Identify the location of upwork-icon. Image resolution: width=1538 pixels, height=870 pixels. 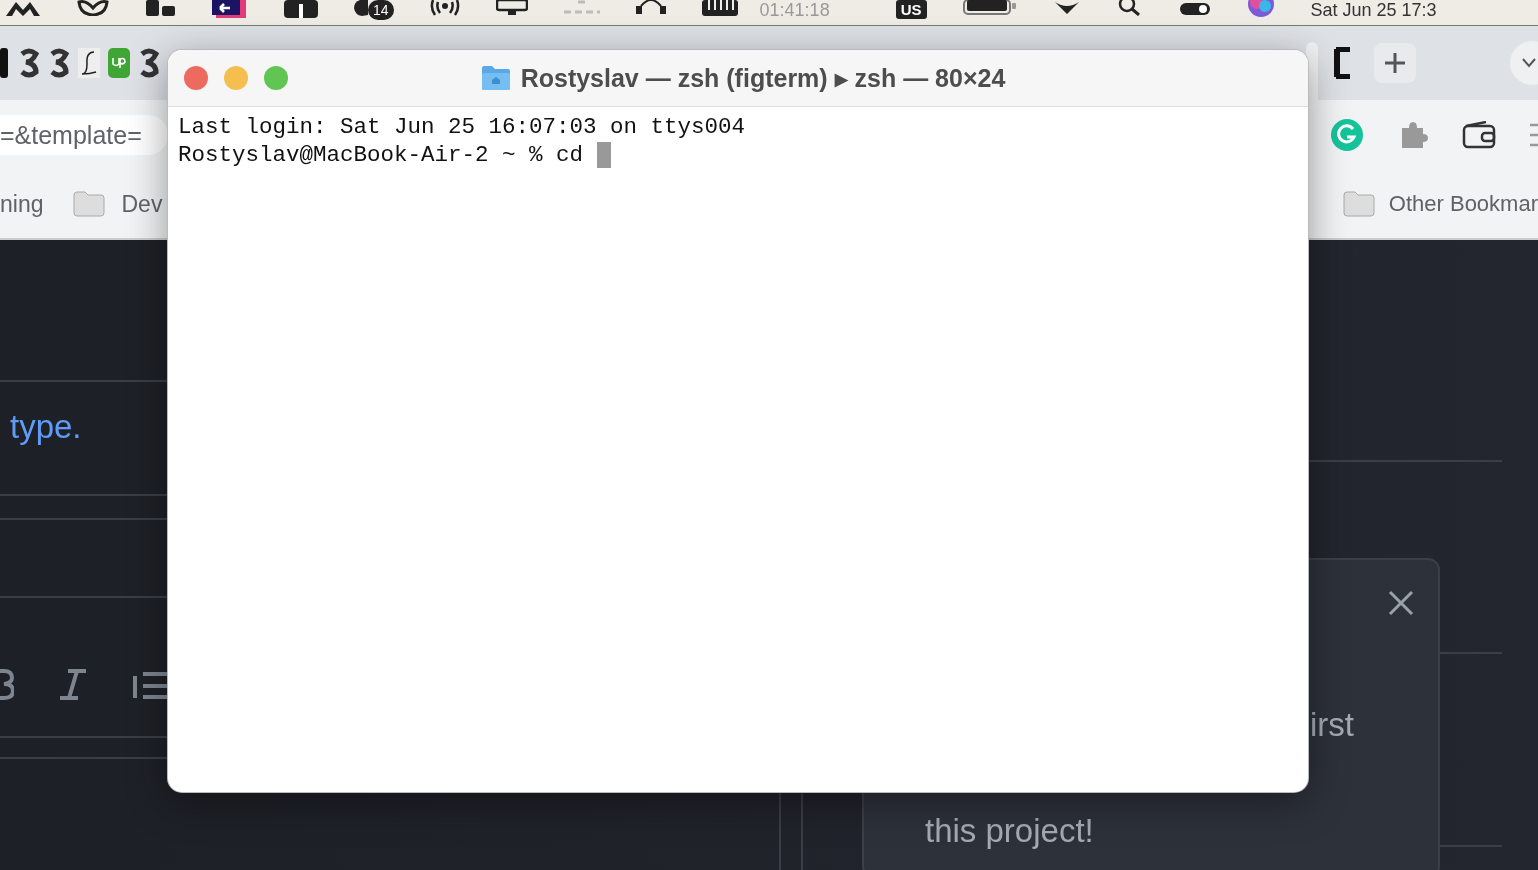
(119, 63).